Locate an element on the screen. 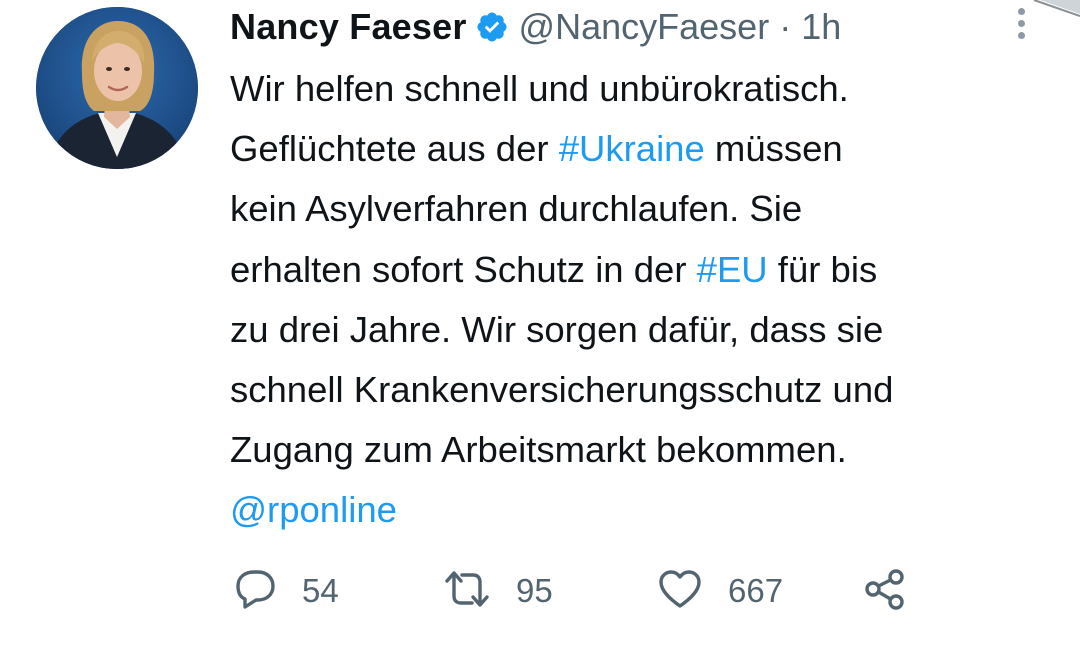 This screenshot has height=649, width=1080. author-avatar is located at coordinates (117, 88).